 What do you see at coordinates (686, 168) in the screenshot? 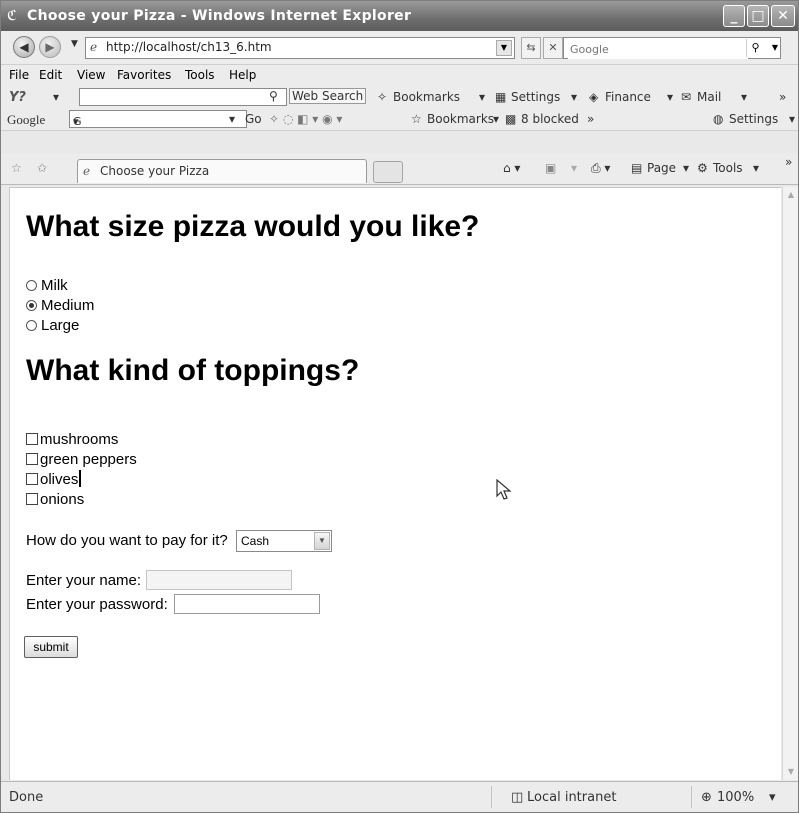
I see `page-dropdown-icon: ▾` at bounding box center [686, 168].